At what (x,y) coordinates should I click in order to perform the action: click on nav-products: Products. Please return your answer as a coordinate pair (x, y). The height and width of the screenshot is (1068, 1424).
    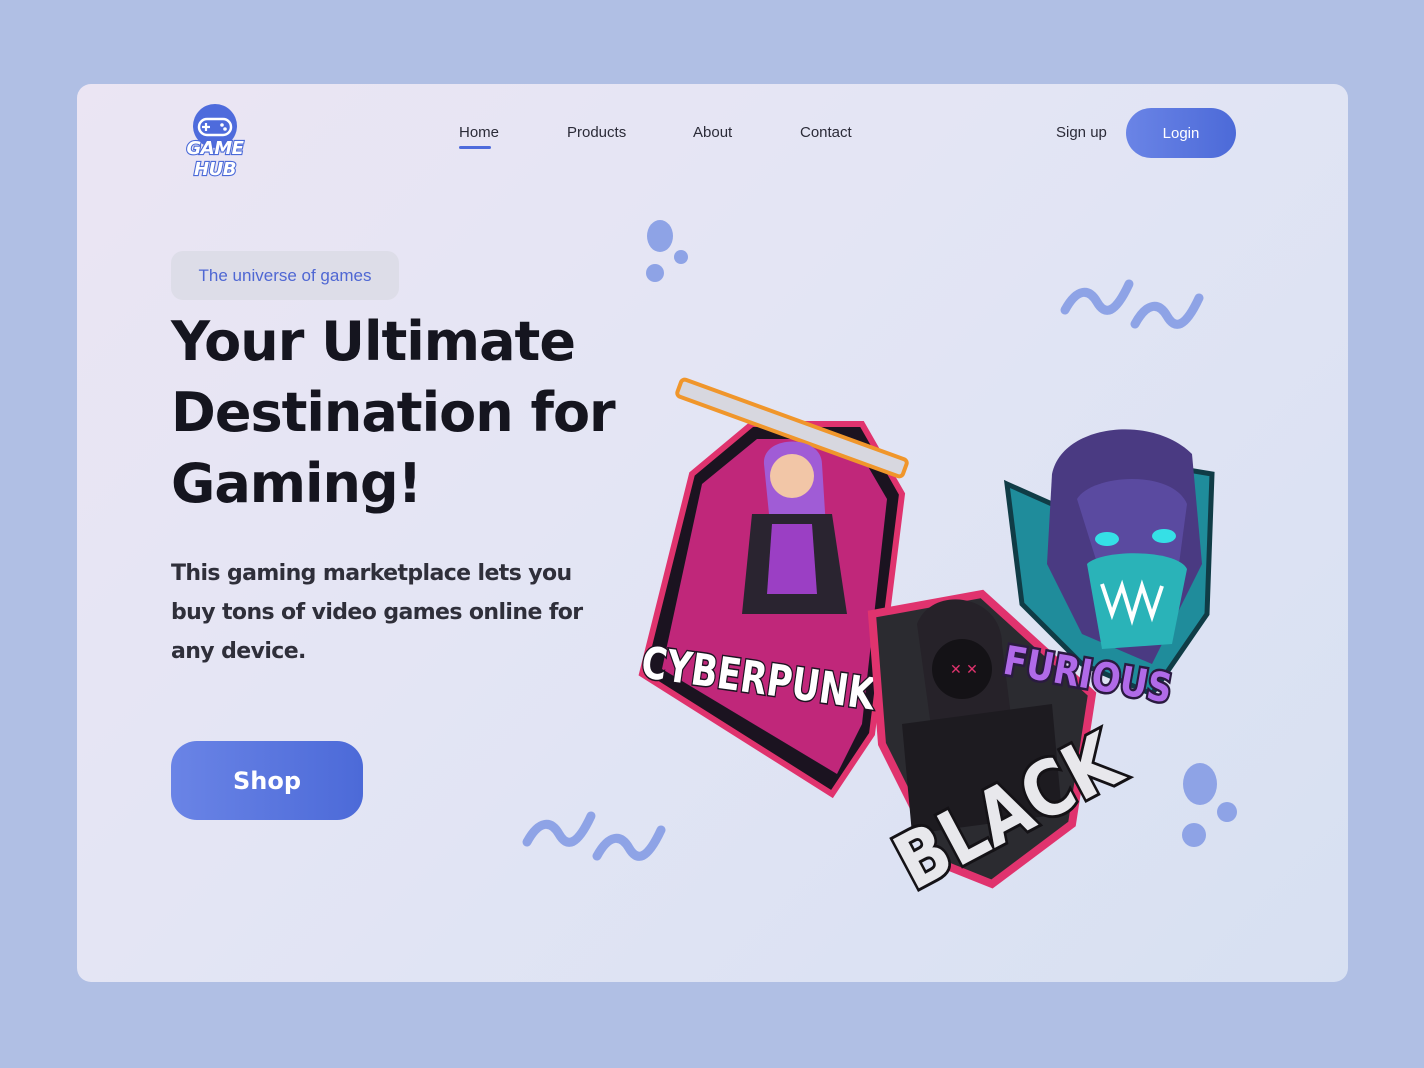
    Looking at the image, I should click on (596, 132).